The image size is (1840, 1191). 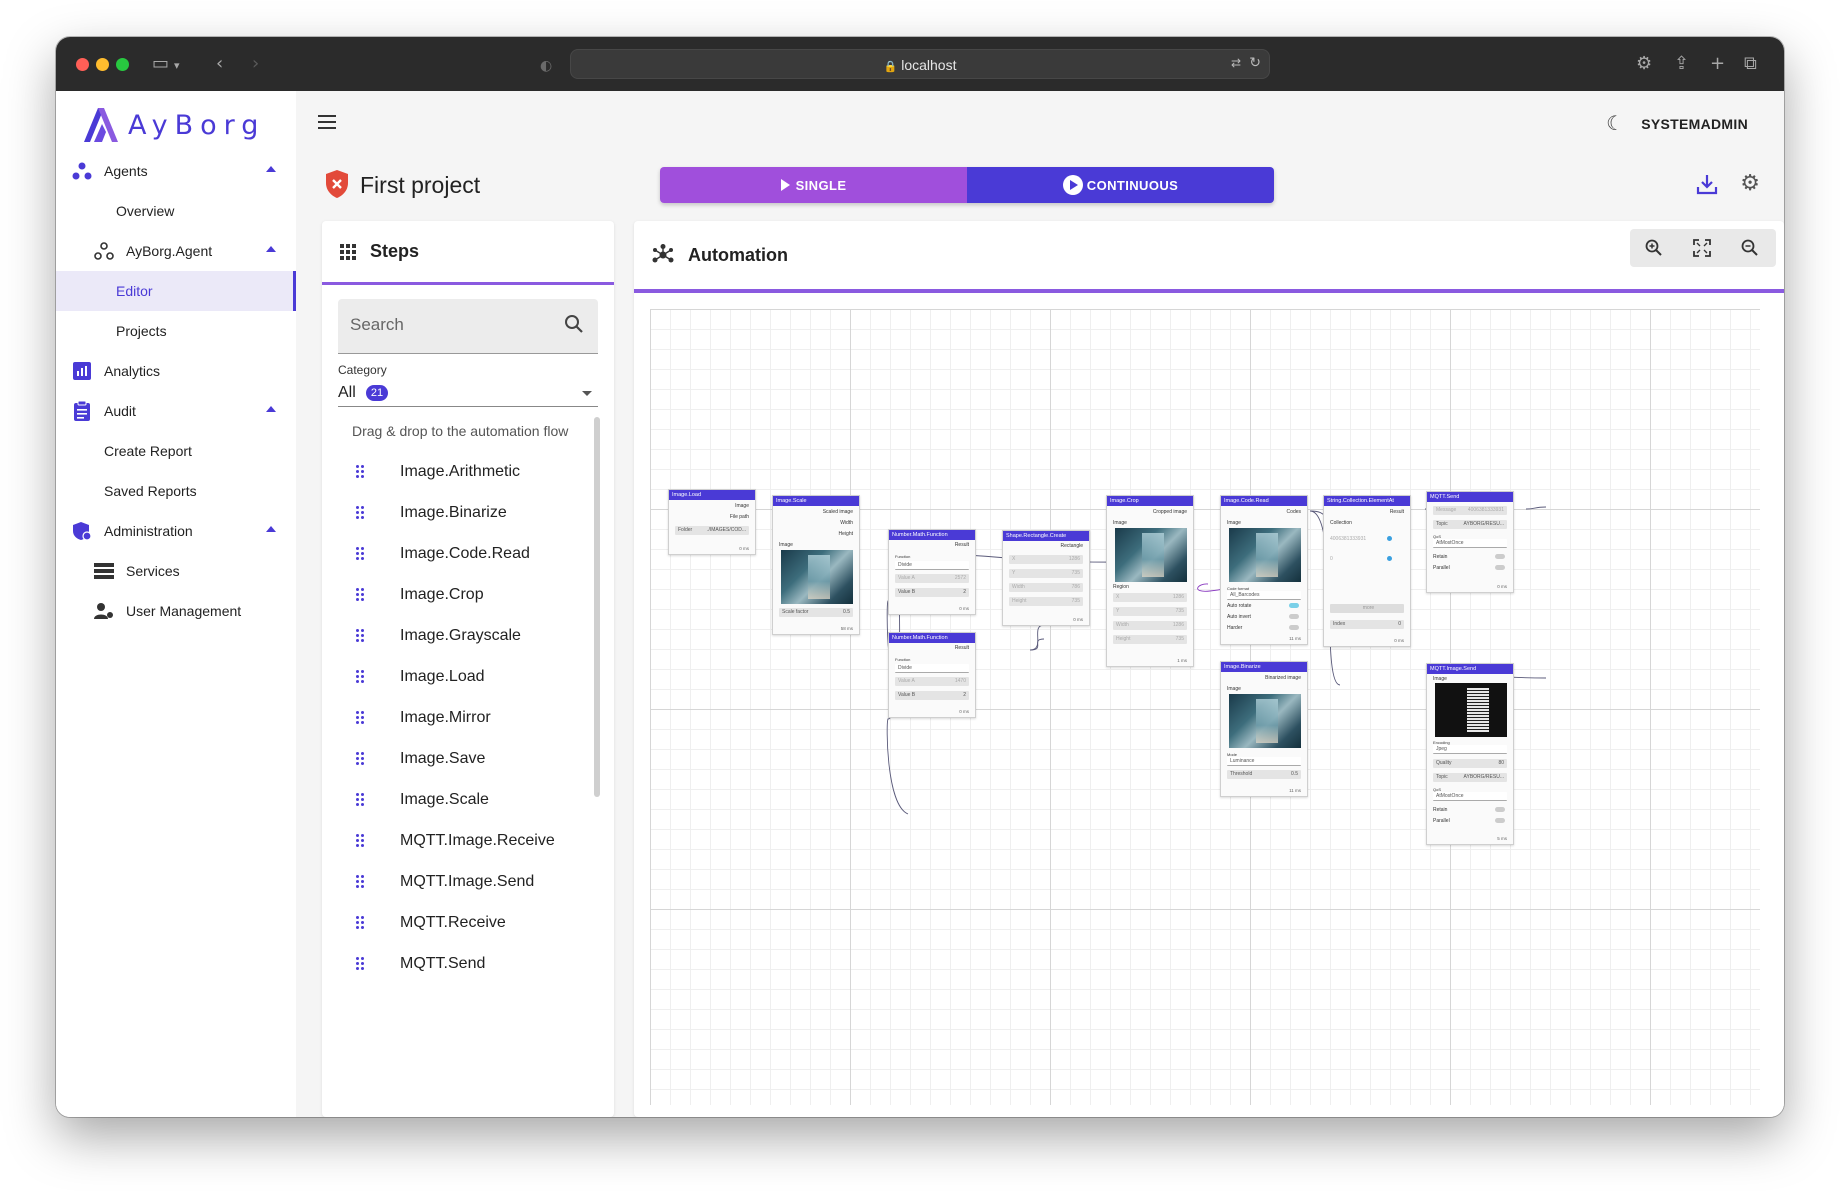 What do you see at coordinates (813, 185) in the screenshot?
I see `run-single-button: SINGLE` at bounding box center [813, 185].